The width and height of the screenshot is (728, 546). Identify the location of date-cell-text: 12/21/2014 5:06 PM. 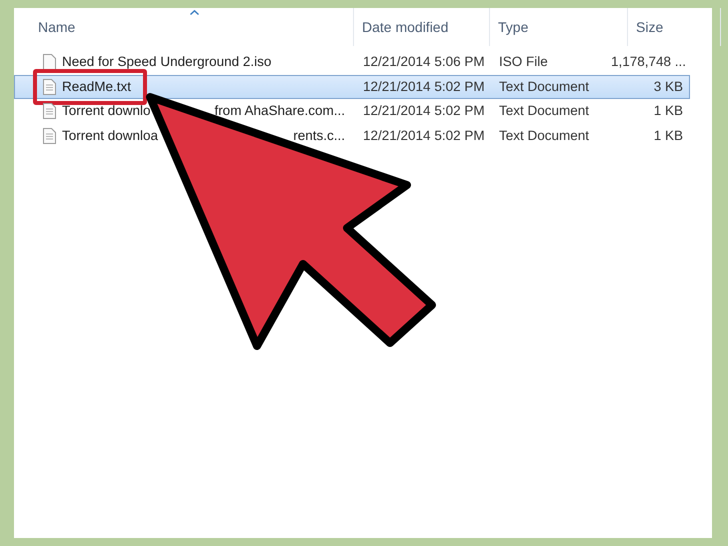
(424, 62).